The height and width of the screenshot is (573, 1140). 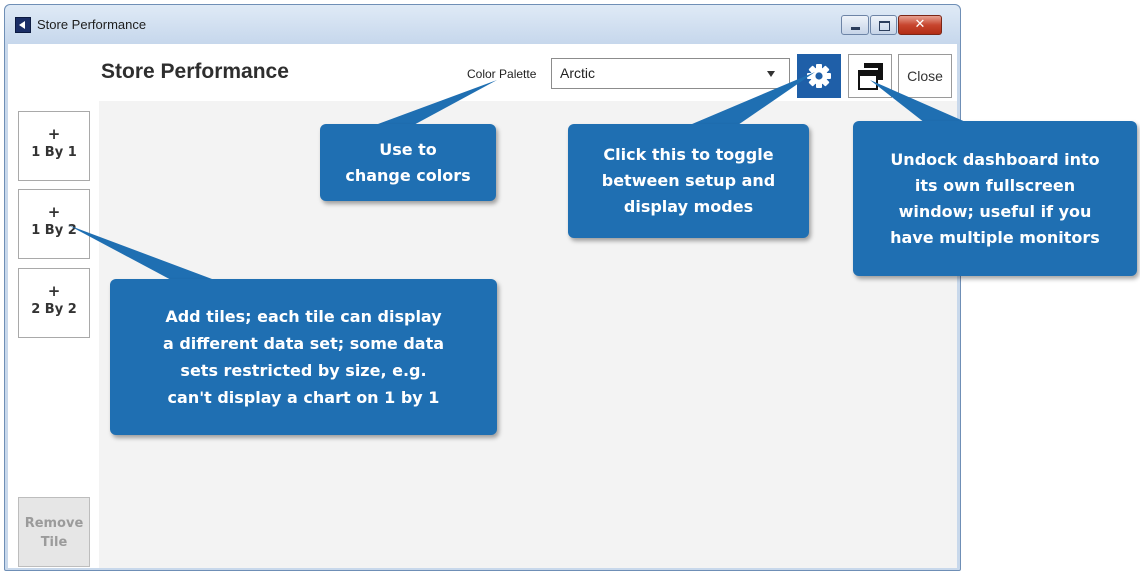 I want to click on tile-sidebar: + 1 By 1 + 1 By 2 + 2 By 2 Remove Tile, so click(x=53, y=334).